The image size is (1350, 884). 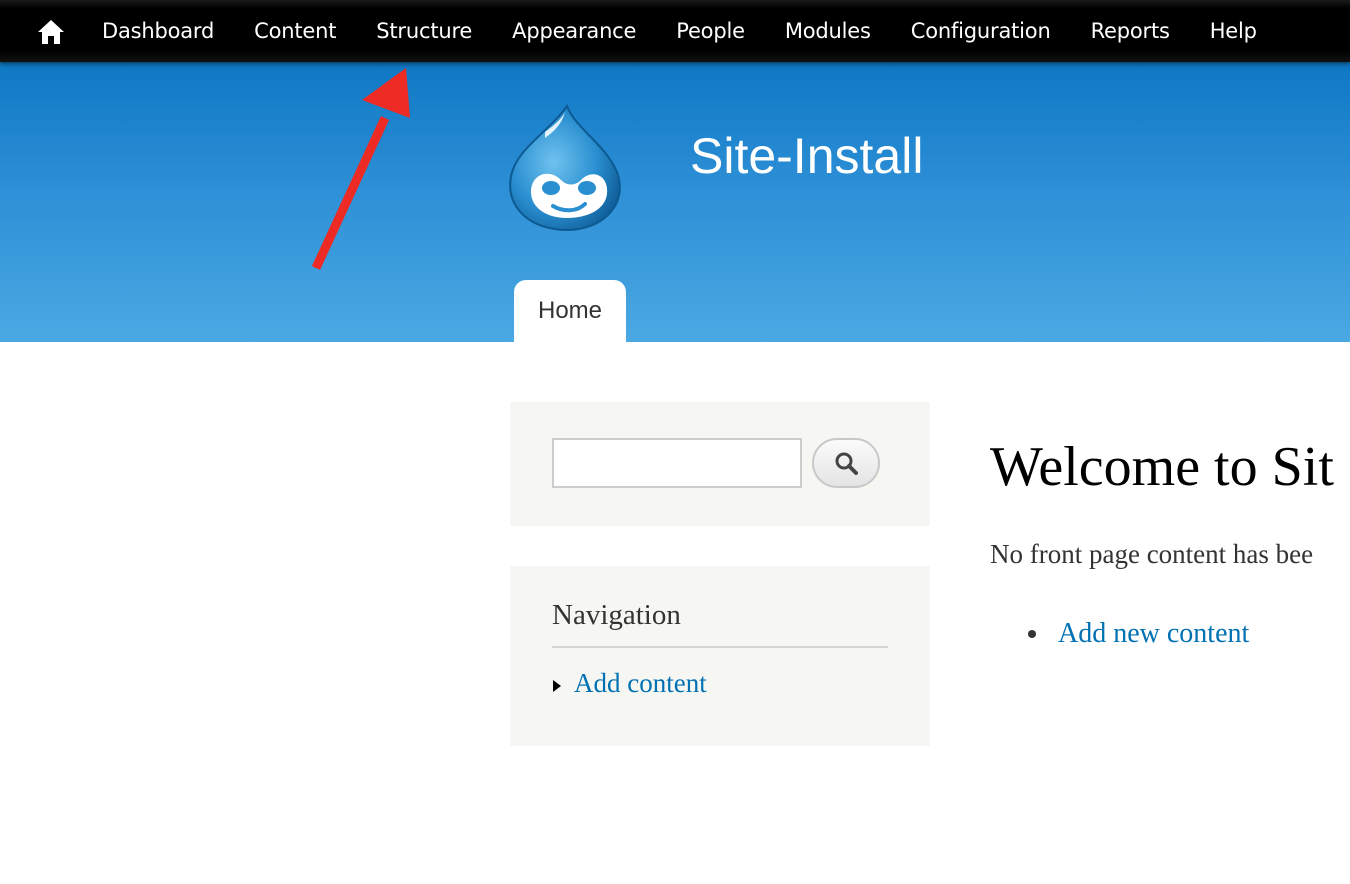 I want to click on drupal-logo-icon, so click(x=565, y=168).